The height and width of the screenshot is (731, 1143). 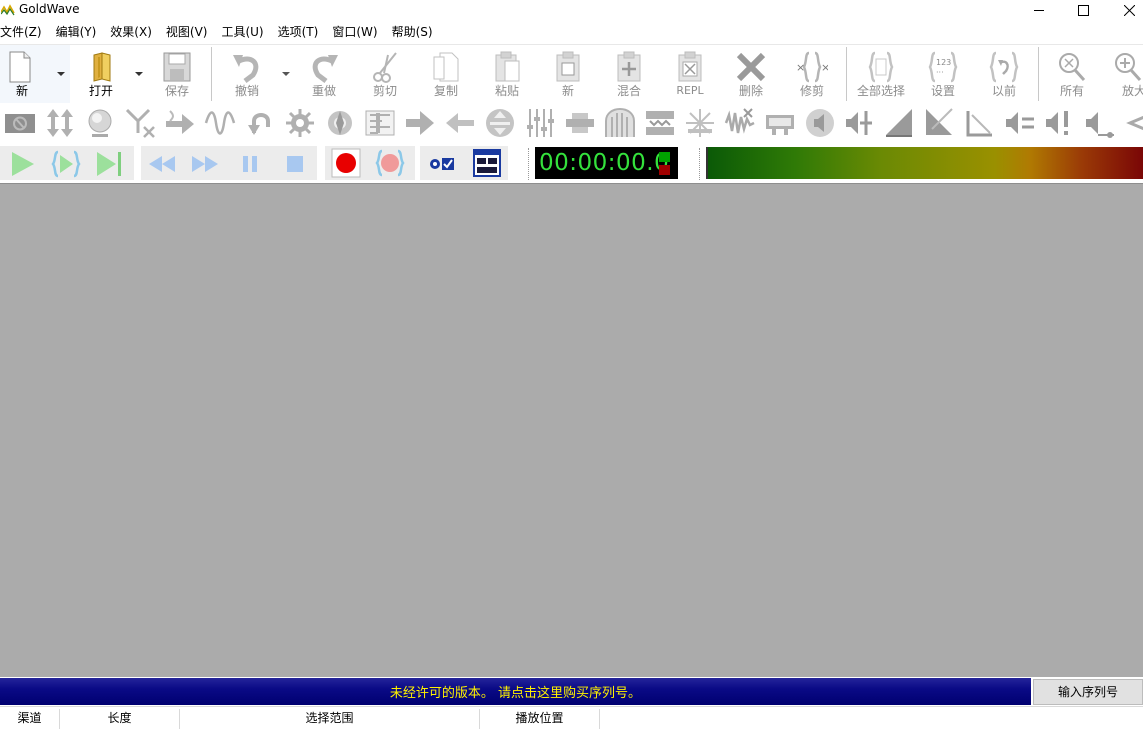 I want to click on volume-match-icon, so click(x=1100, y=123).